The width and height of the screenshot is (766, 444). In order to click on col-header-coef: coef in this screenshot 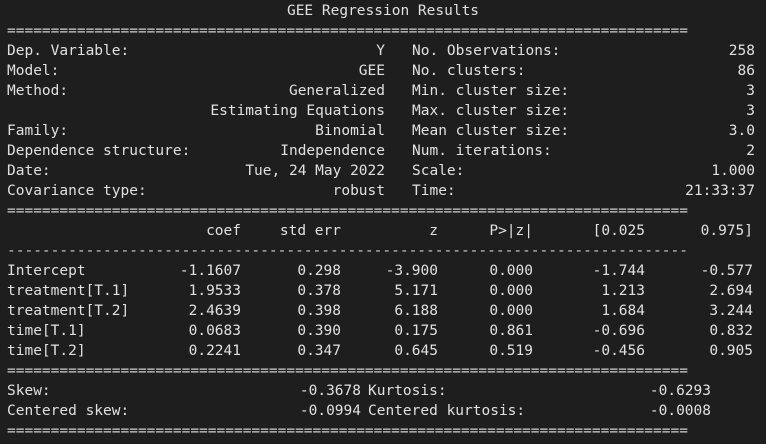, I will do `click(223, 231)`.